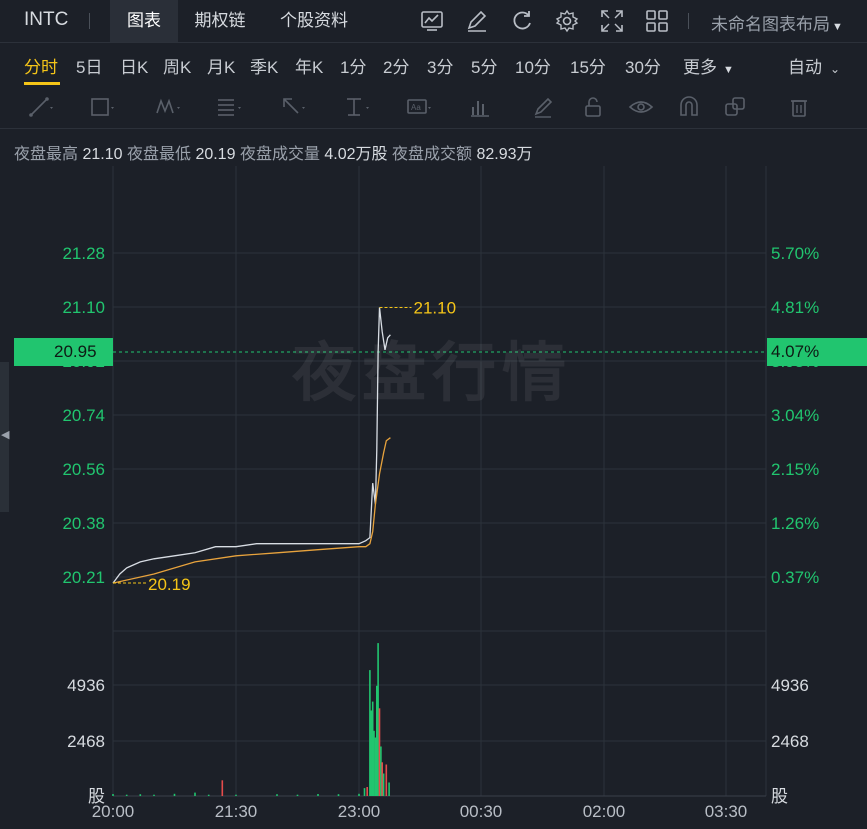 The image size is (867, 829). Describe the element at coordinates (795, 577) in the screenshot. I see `percent-tick-label: 0.37%` at that location.